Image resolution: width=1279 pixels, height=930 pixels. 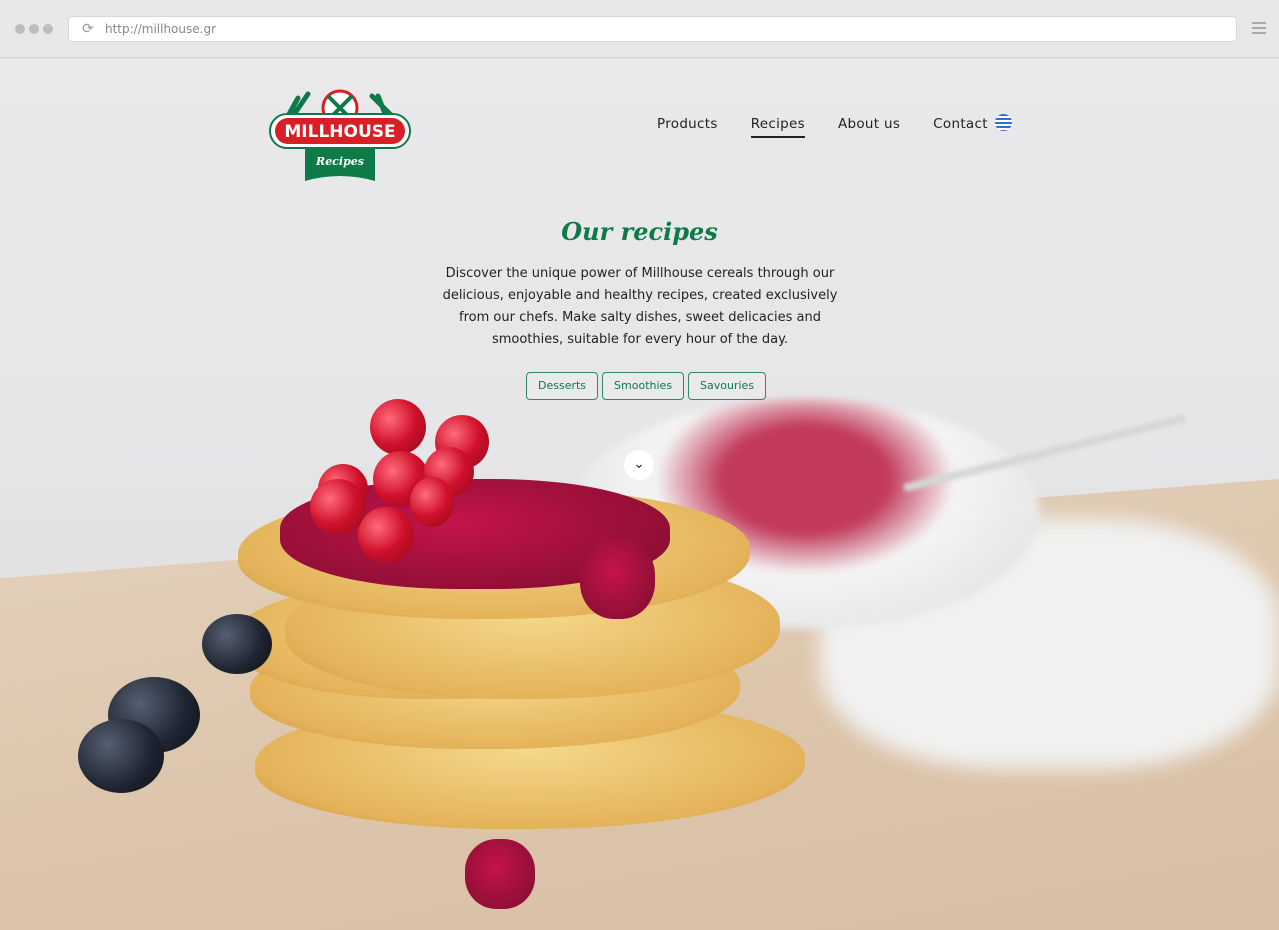 I want to click on chevron-down-icon: ⌄, so click(x=639, y=464).